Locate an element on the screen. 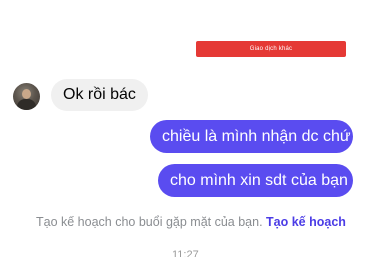  avatar-shirt is located at coordinates (26, 104).